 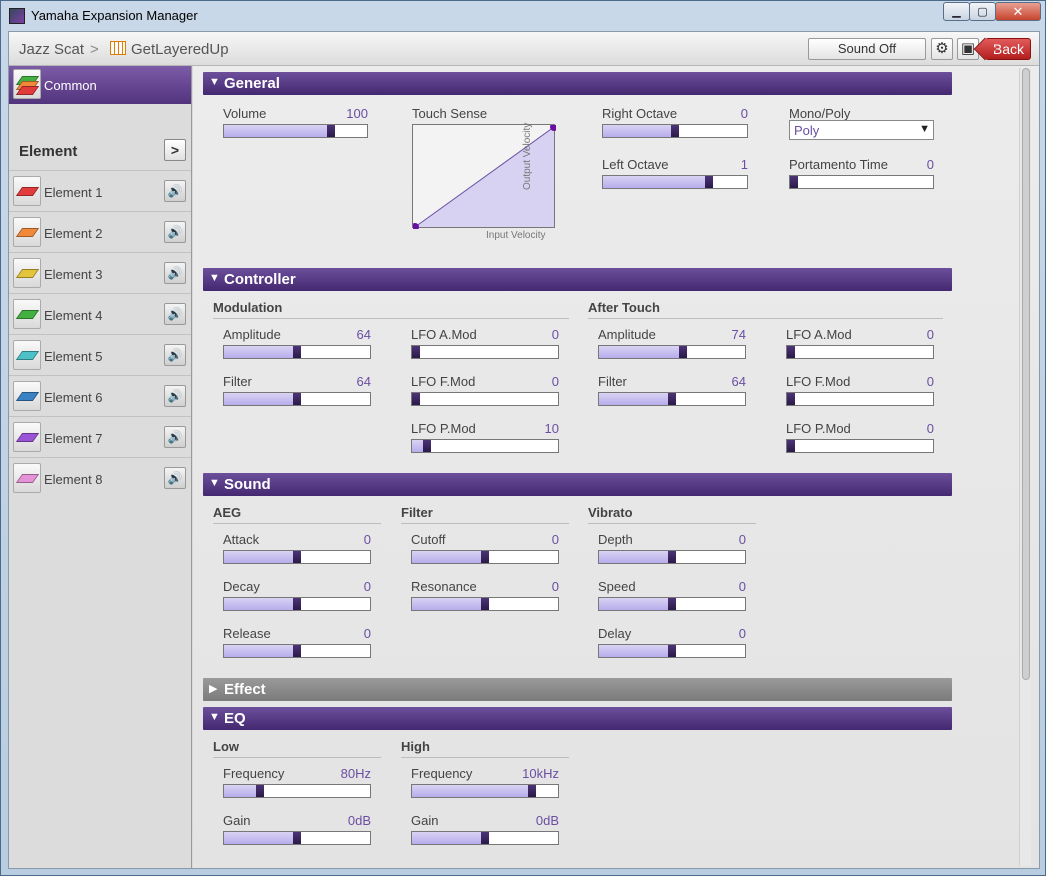 I want to click on sidebar-item-element-8: Element 8 🔊, so click(x=100, y=477).